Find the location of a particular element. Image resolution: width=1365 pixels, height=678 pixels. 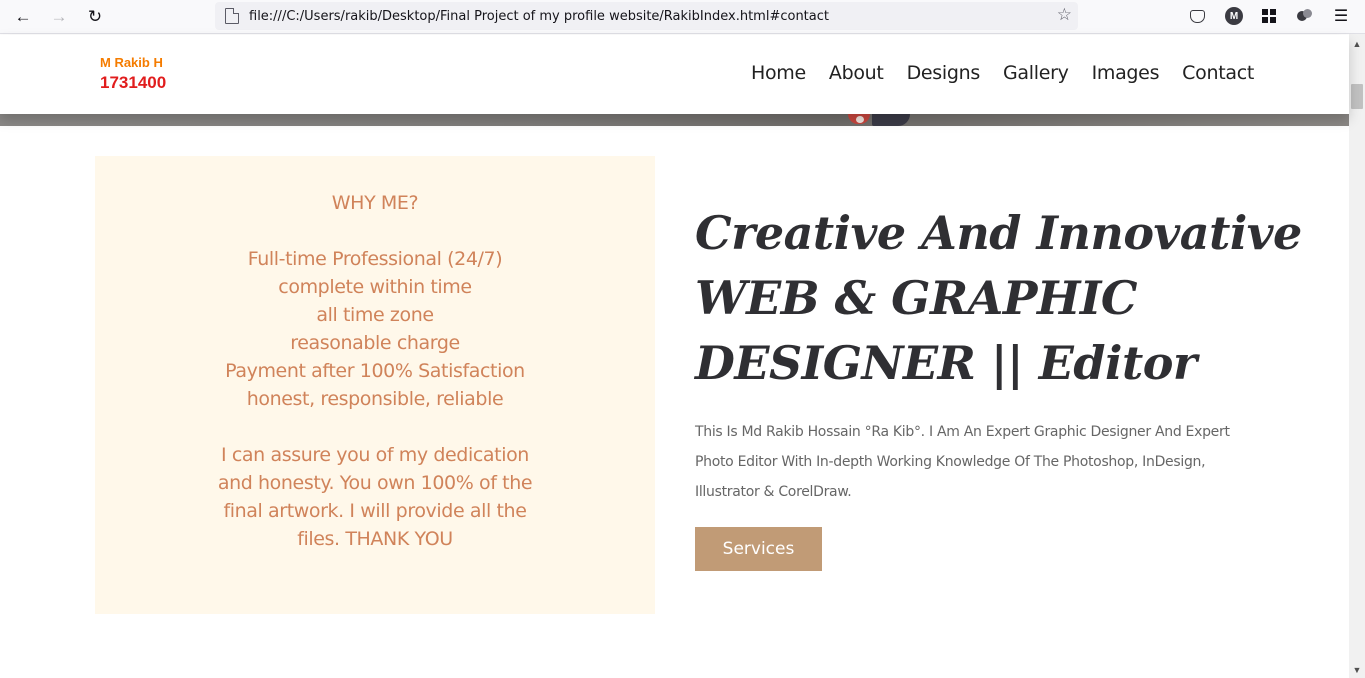

extensions-grid-icon is located at coordinates (1269, 16).